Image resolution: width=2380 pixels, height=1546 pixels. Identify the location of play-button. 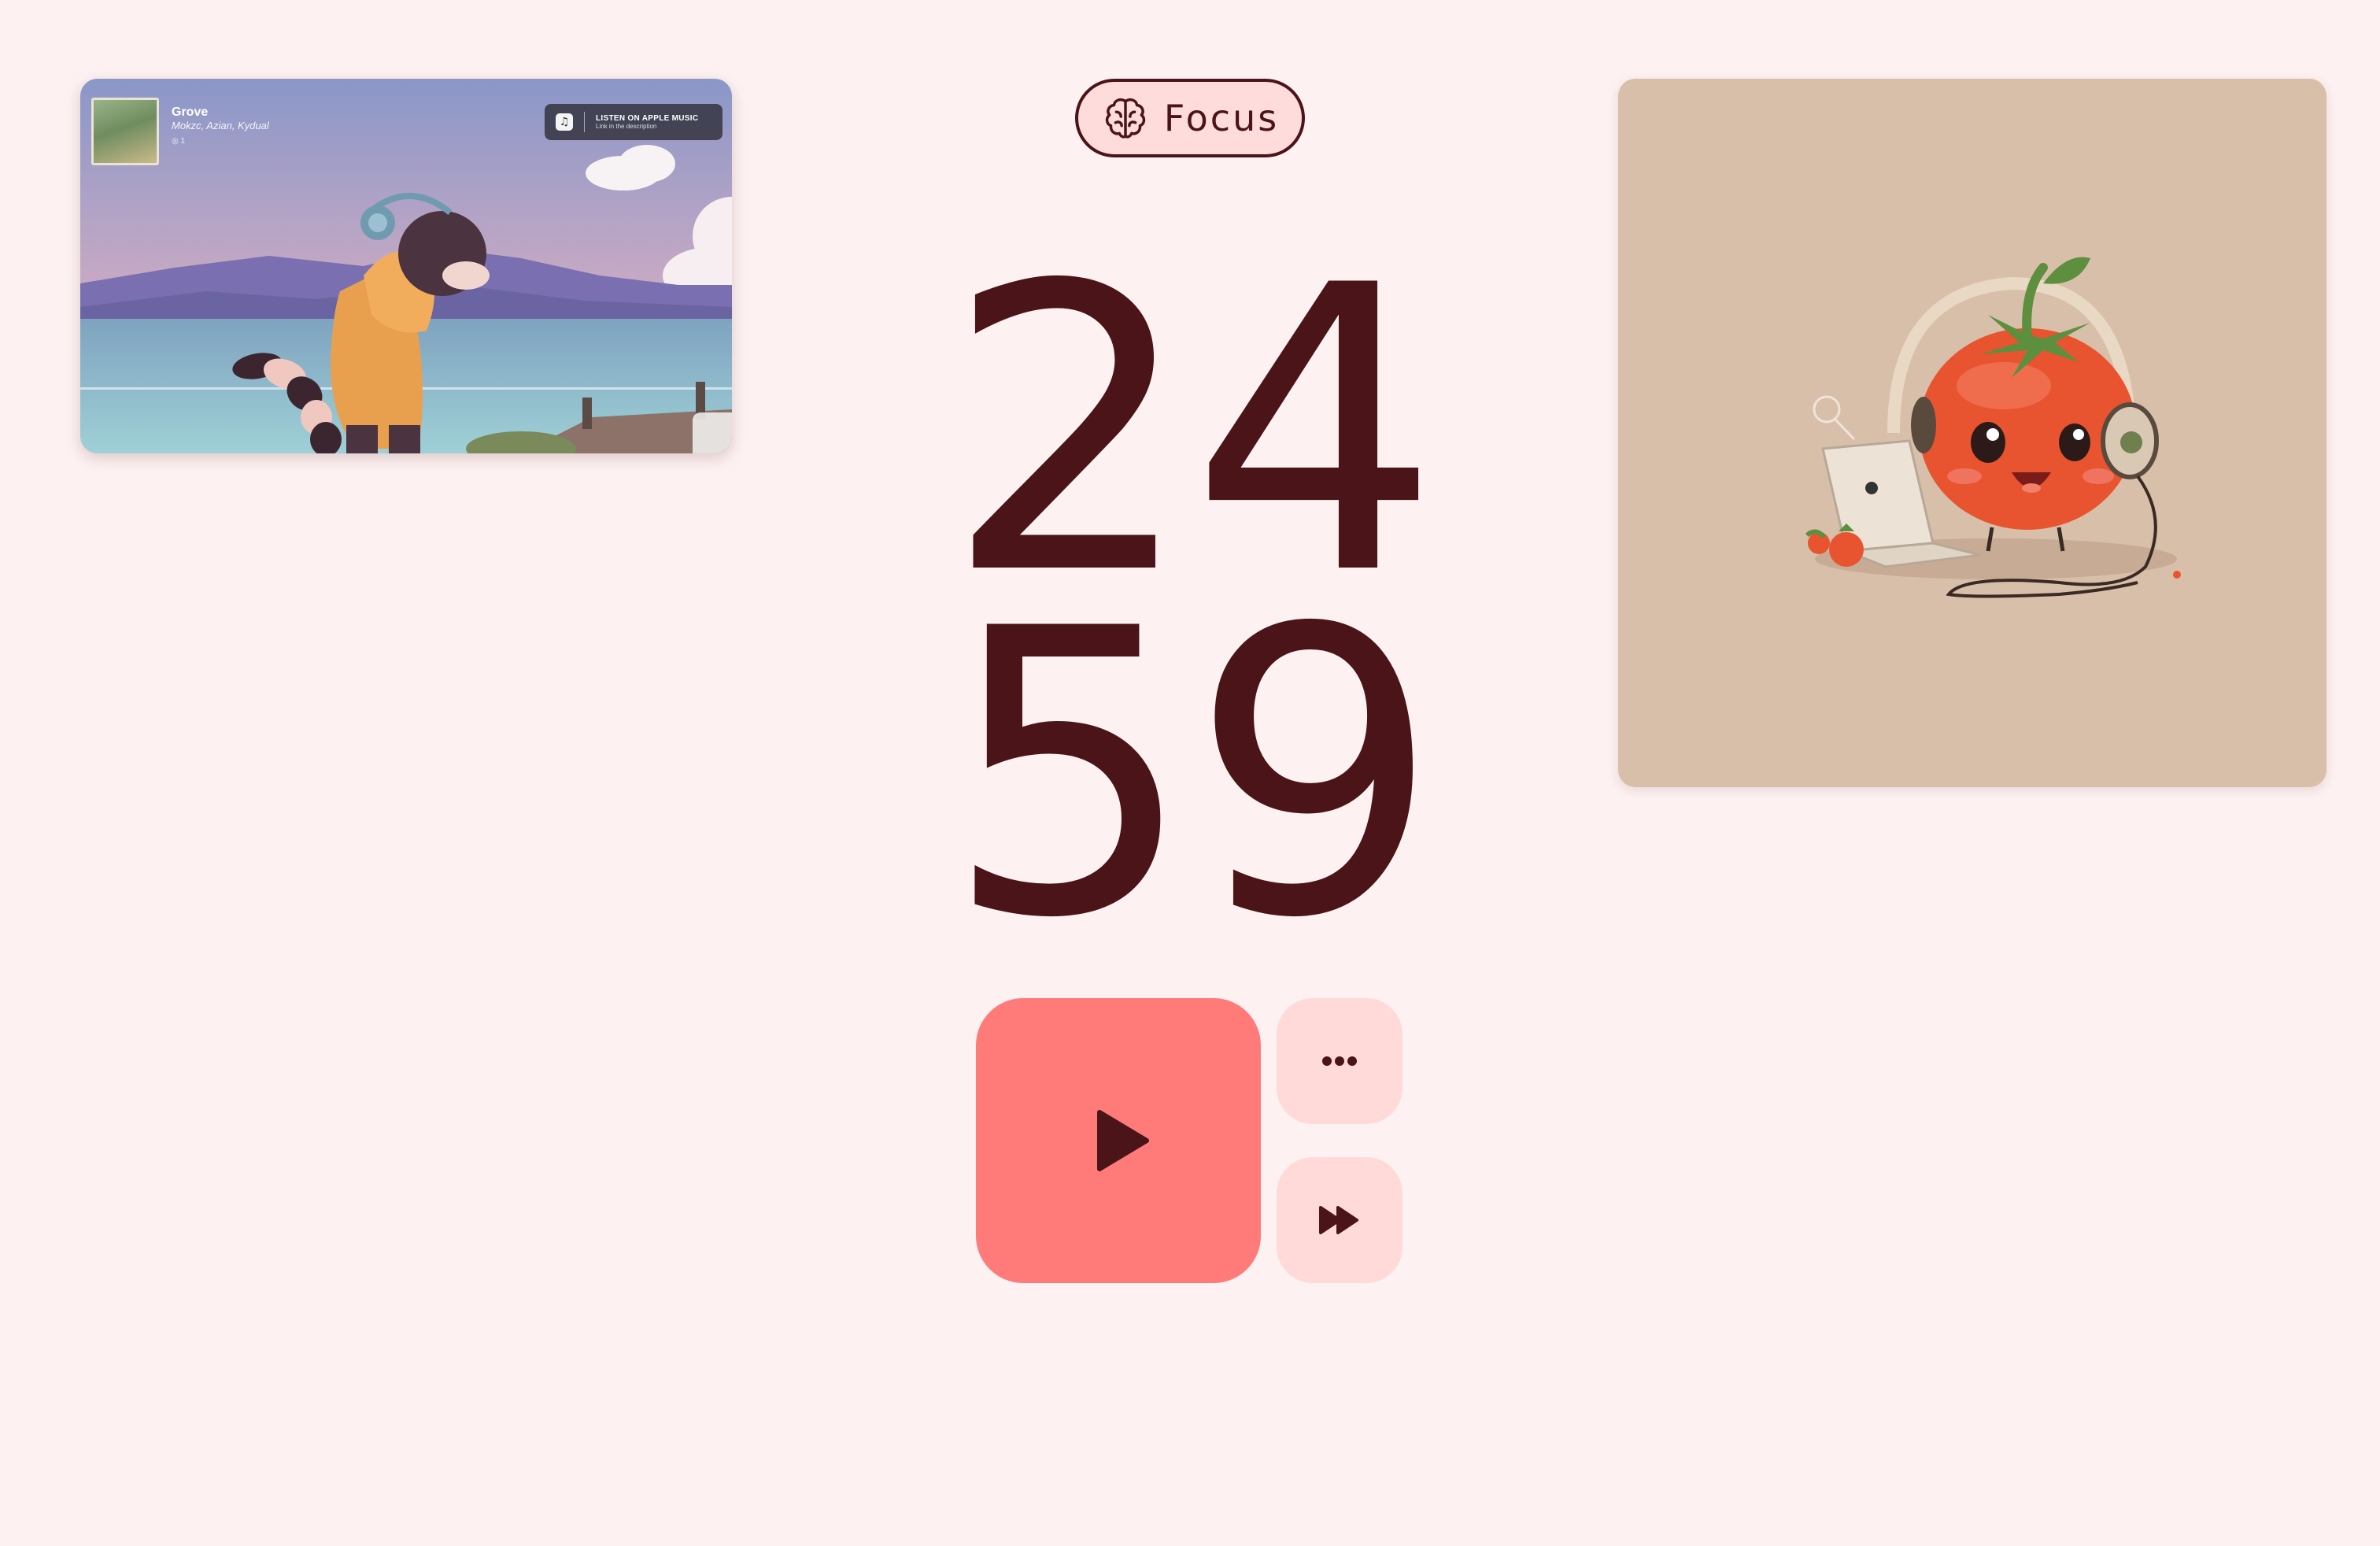
(1118, 1140).